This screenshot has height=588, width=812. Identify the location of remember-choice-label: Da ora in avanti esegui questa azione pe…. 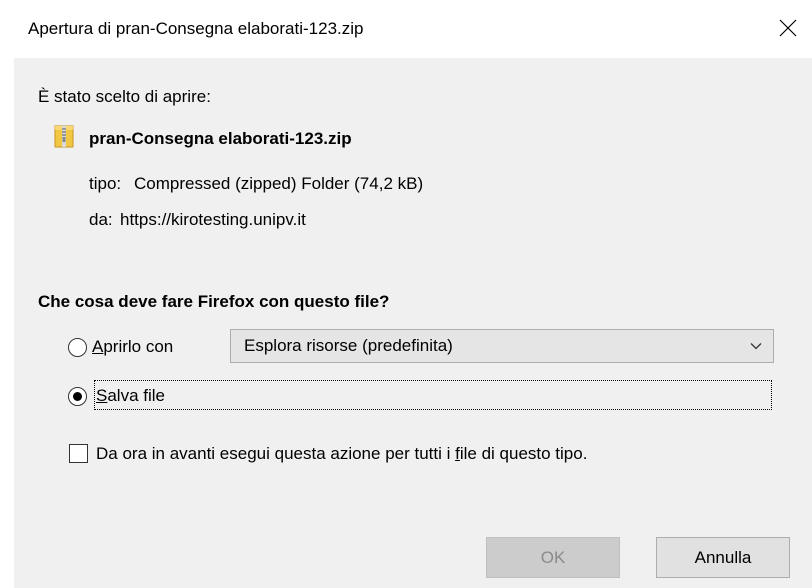
(341, 454).